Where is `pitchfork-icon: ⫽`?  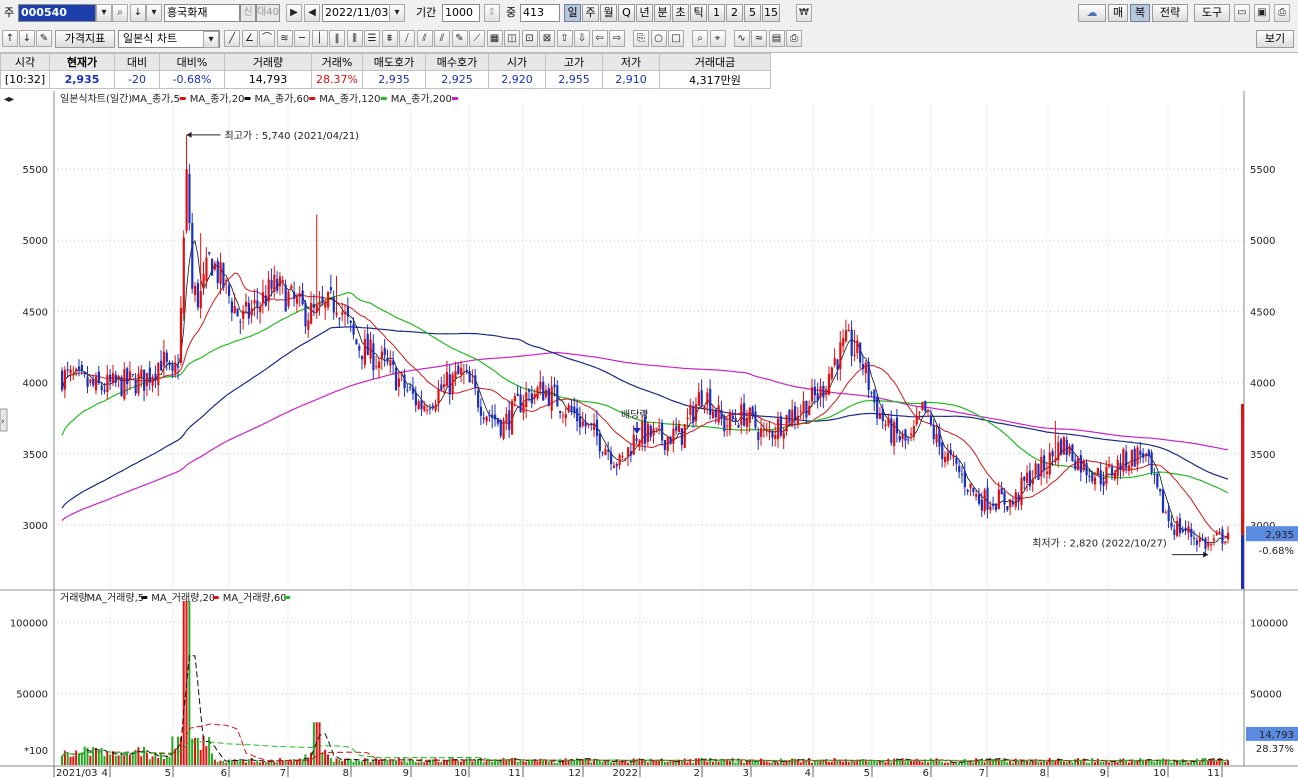 pitchfork-icon: ⫽ is located at coordinates (442, 38).